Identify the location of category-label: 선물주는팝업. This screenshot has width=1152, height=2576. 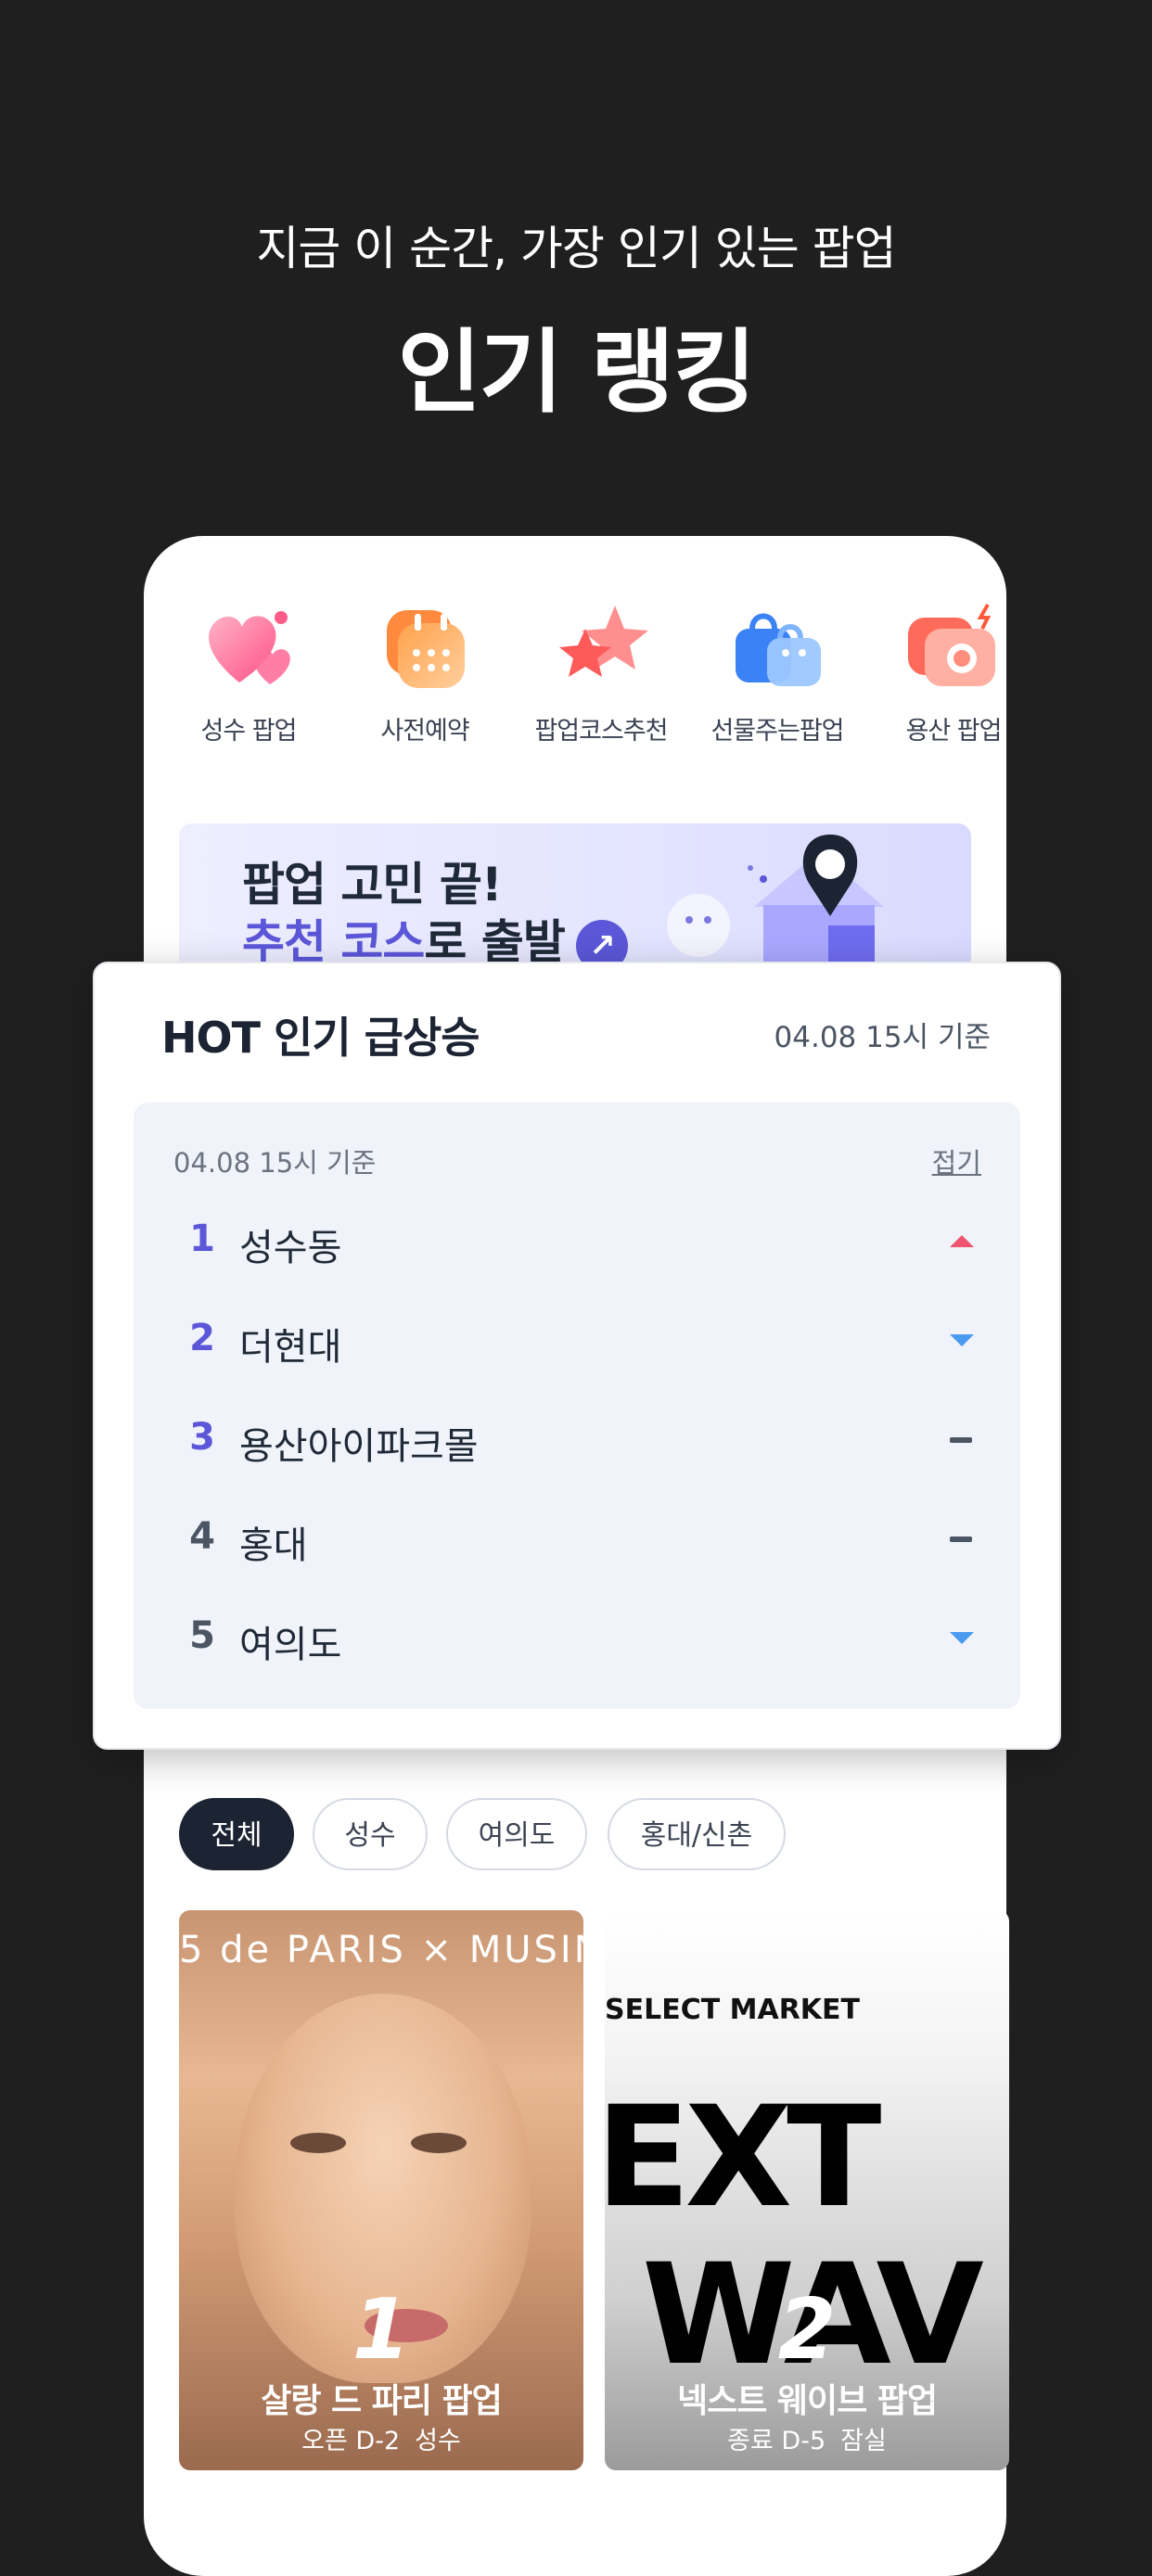
(777, 732).